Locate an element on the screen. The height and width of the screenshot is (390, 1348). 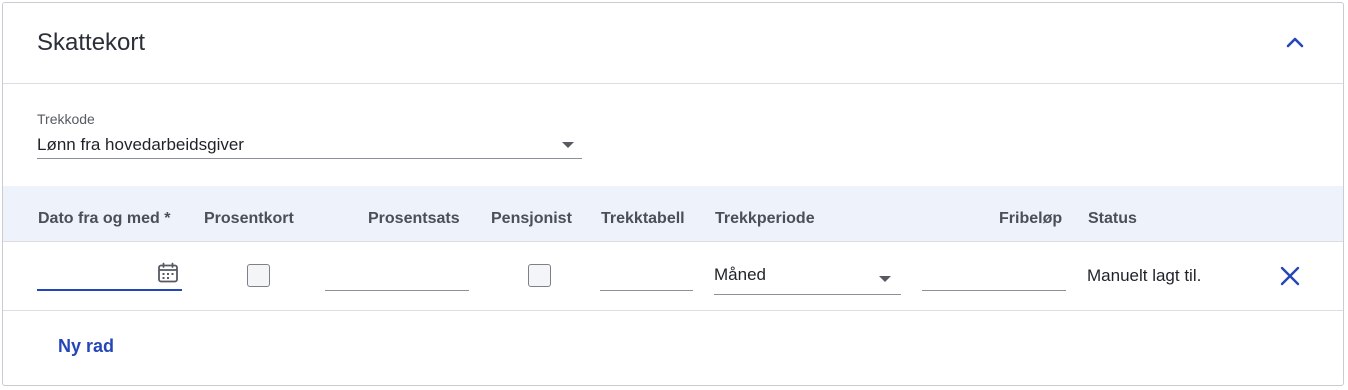
fribelop-input is located at coordinates (994, 275).